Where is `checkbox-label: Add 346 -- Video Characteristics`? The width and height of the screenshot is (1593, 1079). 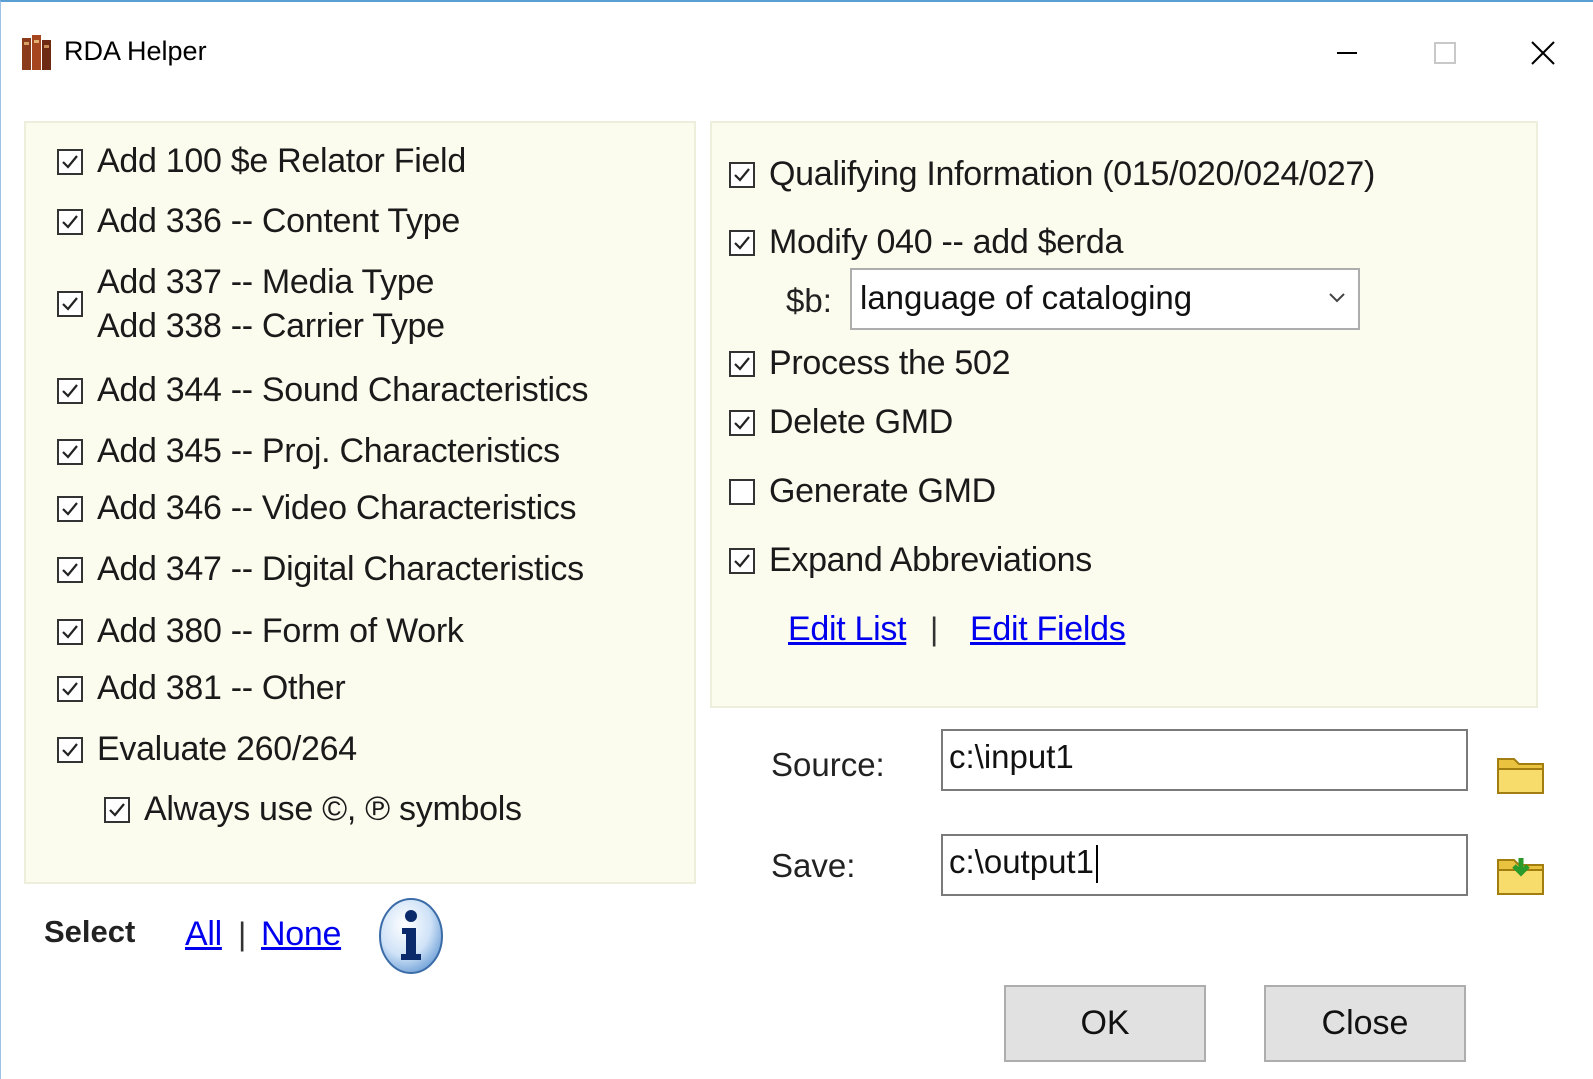
checkbox-label: Add 346 -- Video Characteristics is located at coordinates (337, 508).